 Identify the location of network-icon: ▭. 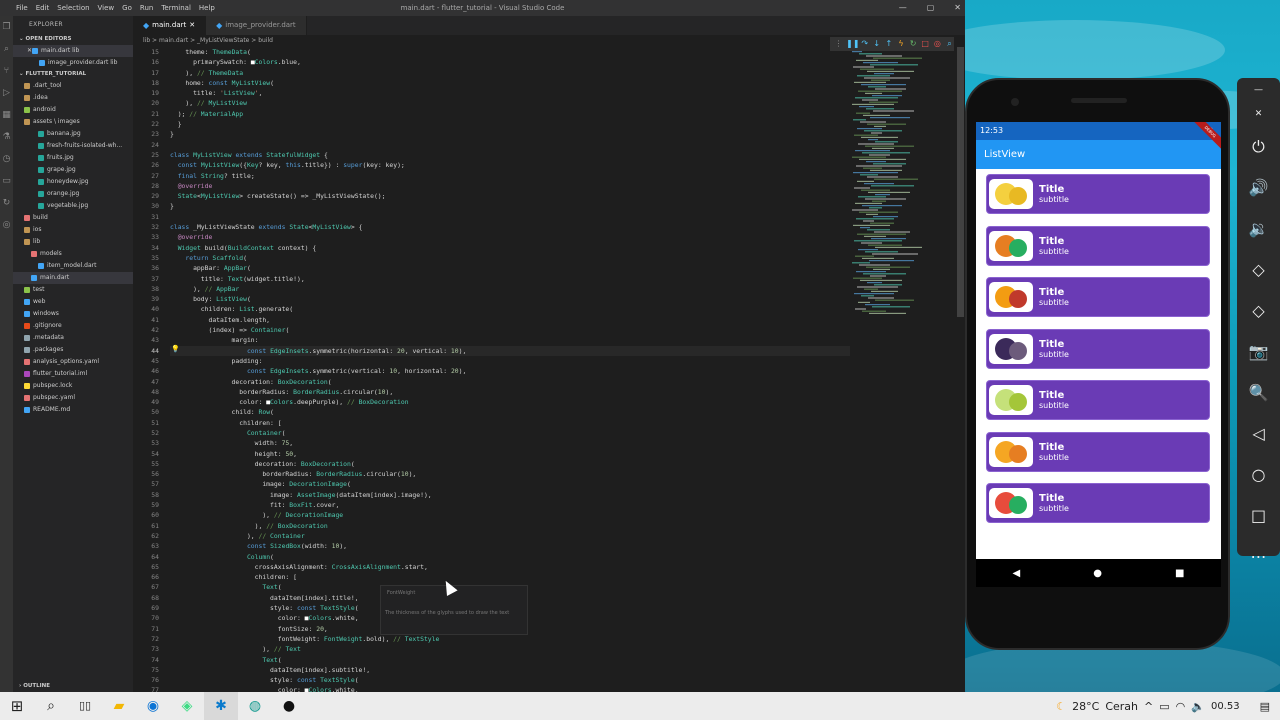
(1164, 706).